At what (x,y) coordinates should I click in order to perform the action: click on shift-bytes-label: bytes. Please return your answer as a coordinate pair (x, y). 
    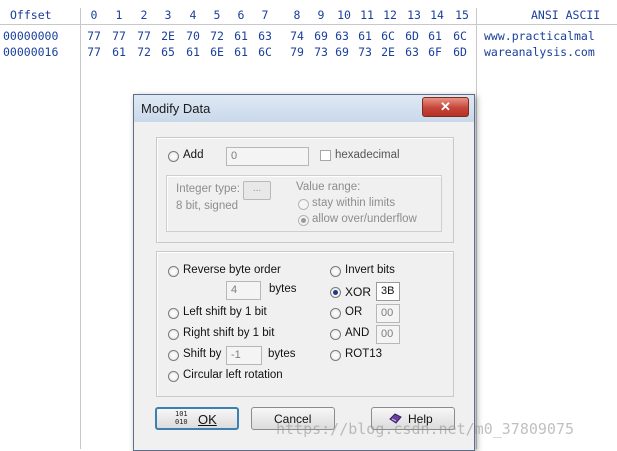
    Looking at the image, I should click on (282, 354).